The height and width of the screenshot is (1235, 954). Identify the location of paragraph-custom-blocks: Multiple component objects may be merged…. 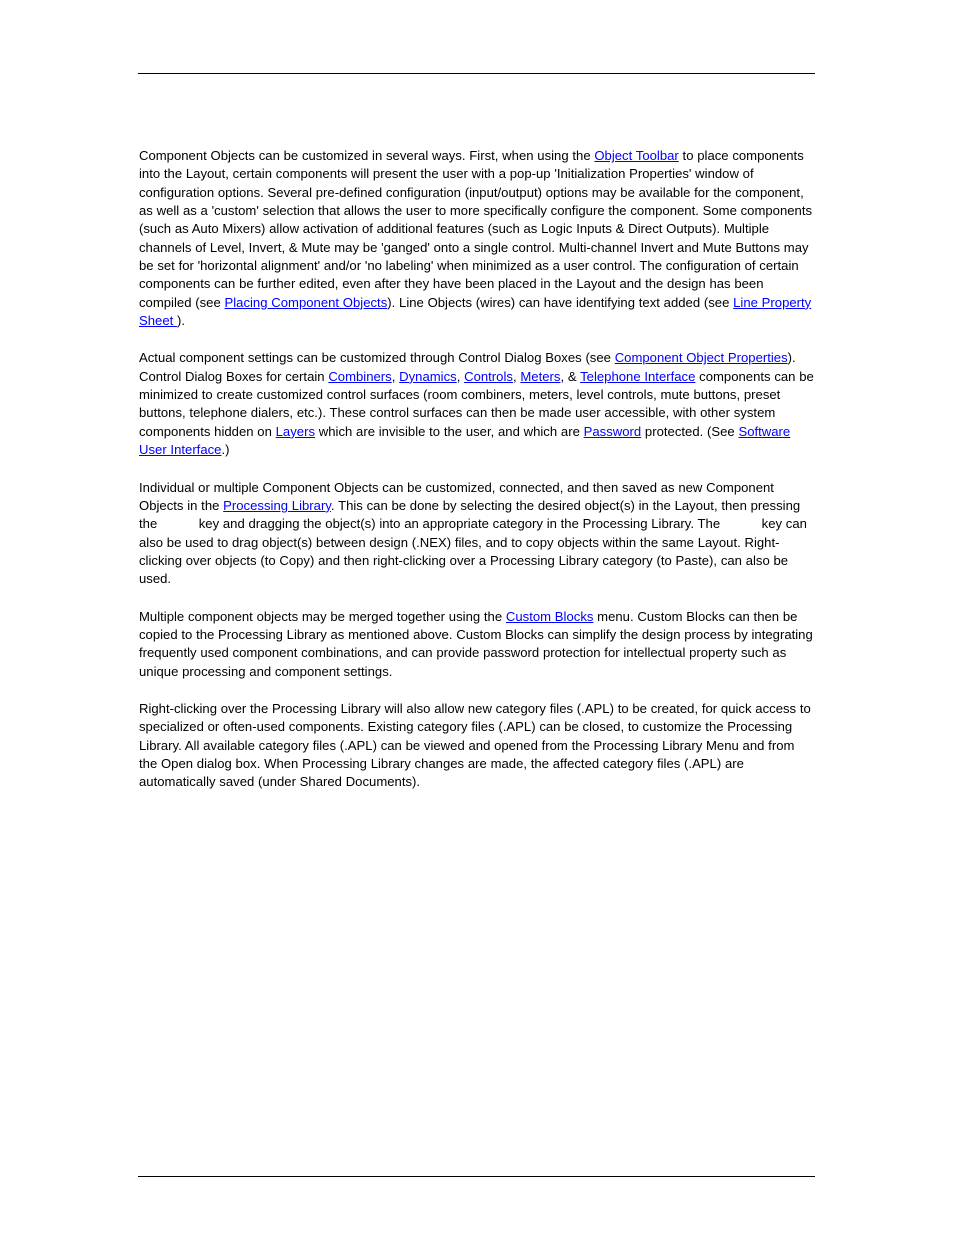
(476, 644).